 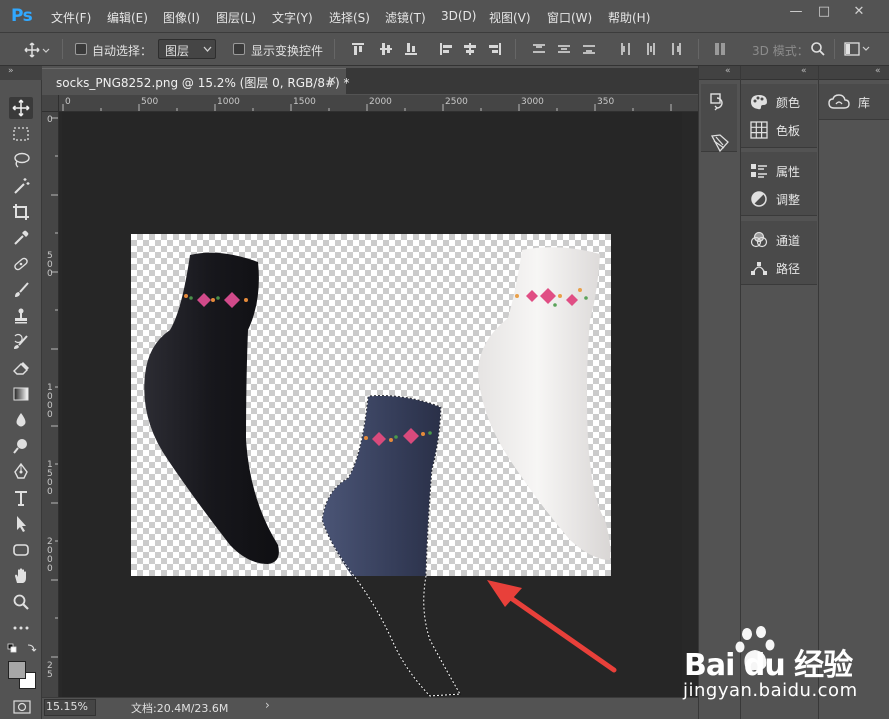 I want to click on eraser-tool-icon, so click(x=21, y=368).